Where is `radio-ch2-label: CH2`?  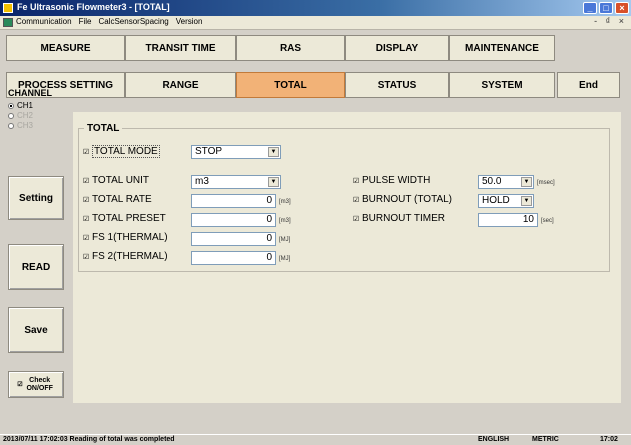
radio-ch2-label: CH2 is located at coordinates (25, 115).